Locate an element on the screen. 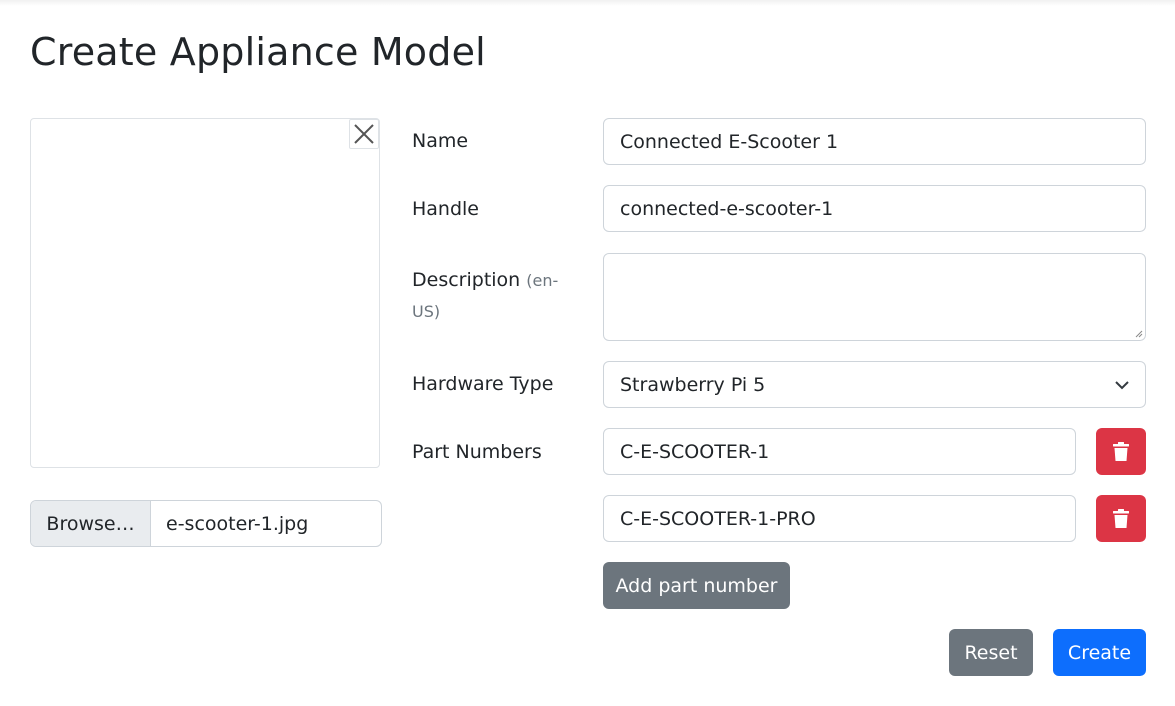  close-icon is located at coordinates (364, 134).